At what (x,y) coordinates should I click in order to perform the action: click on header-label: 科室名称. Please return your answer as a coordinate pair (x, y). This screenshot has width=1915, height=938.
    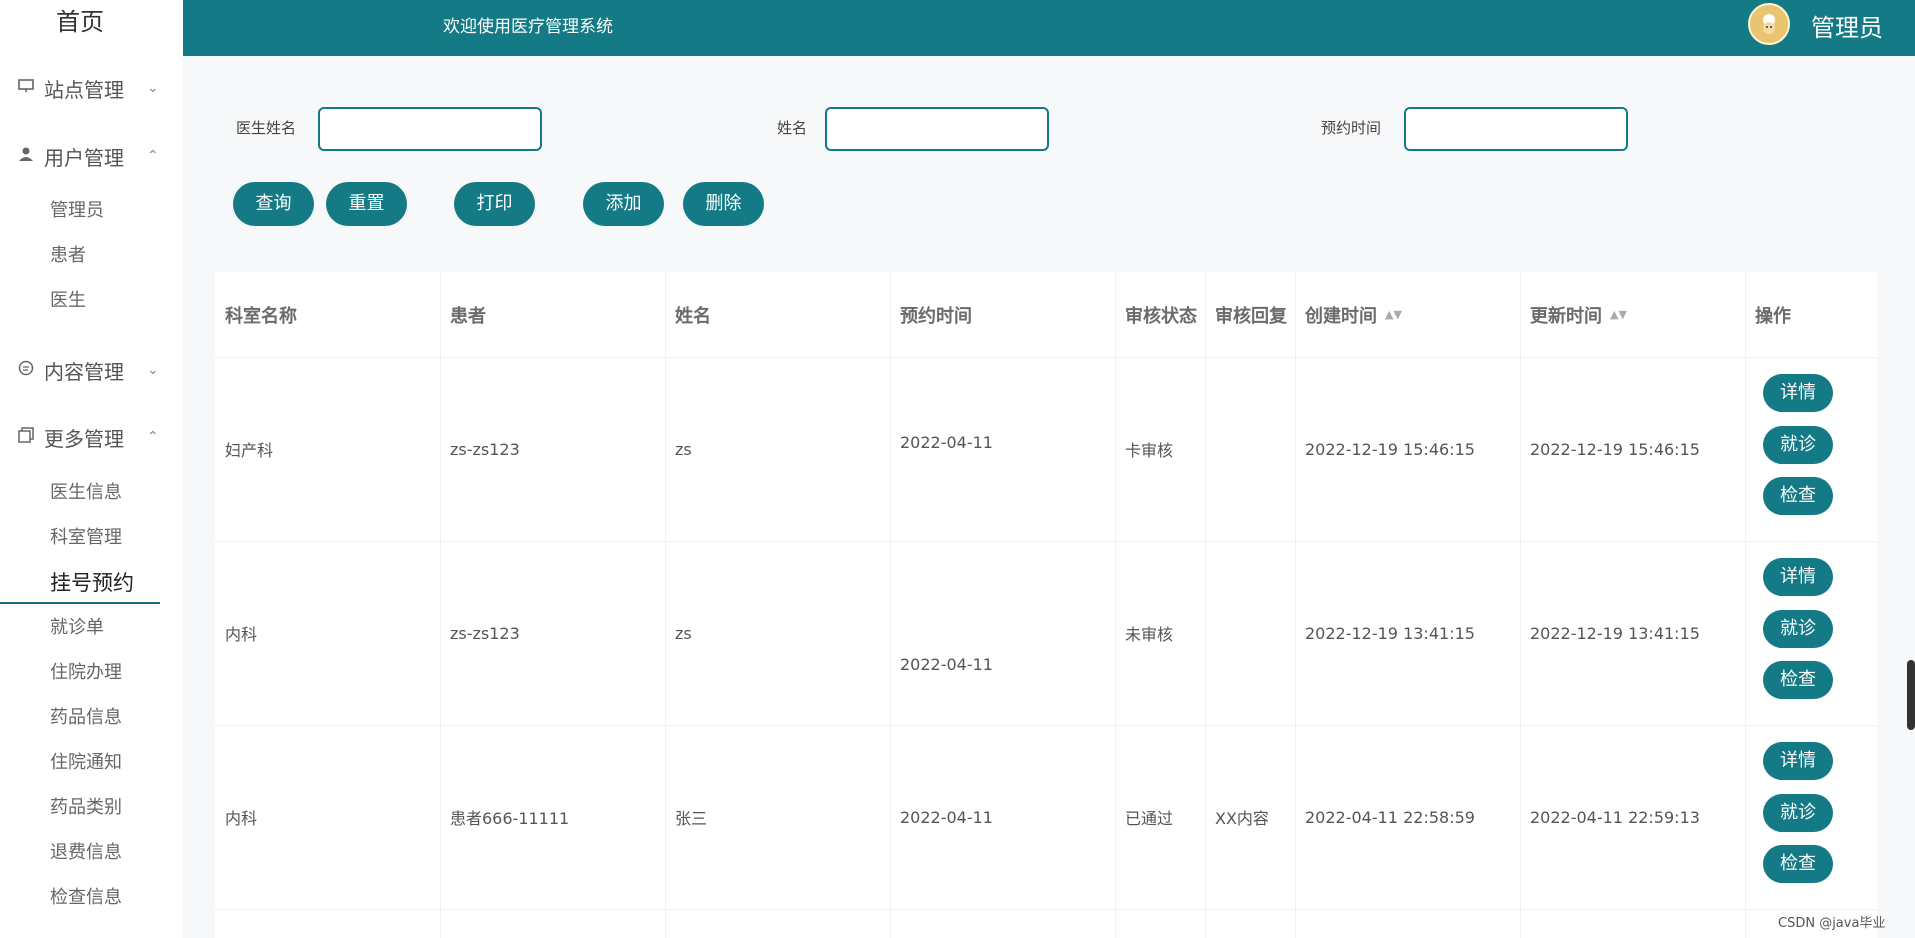
    Looking at the image, I should click on (261, 316).